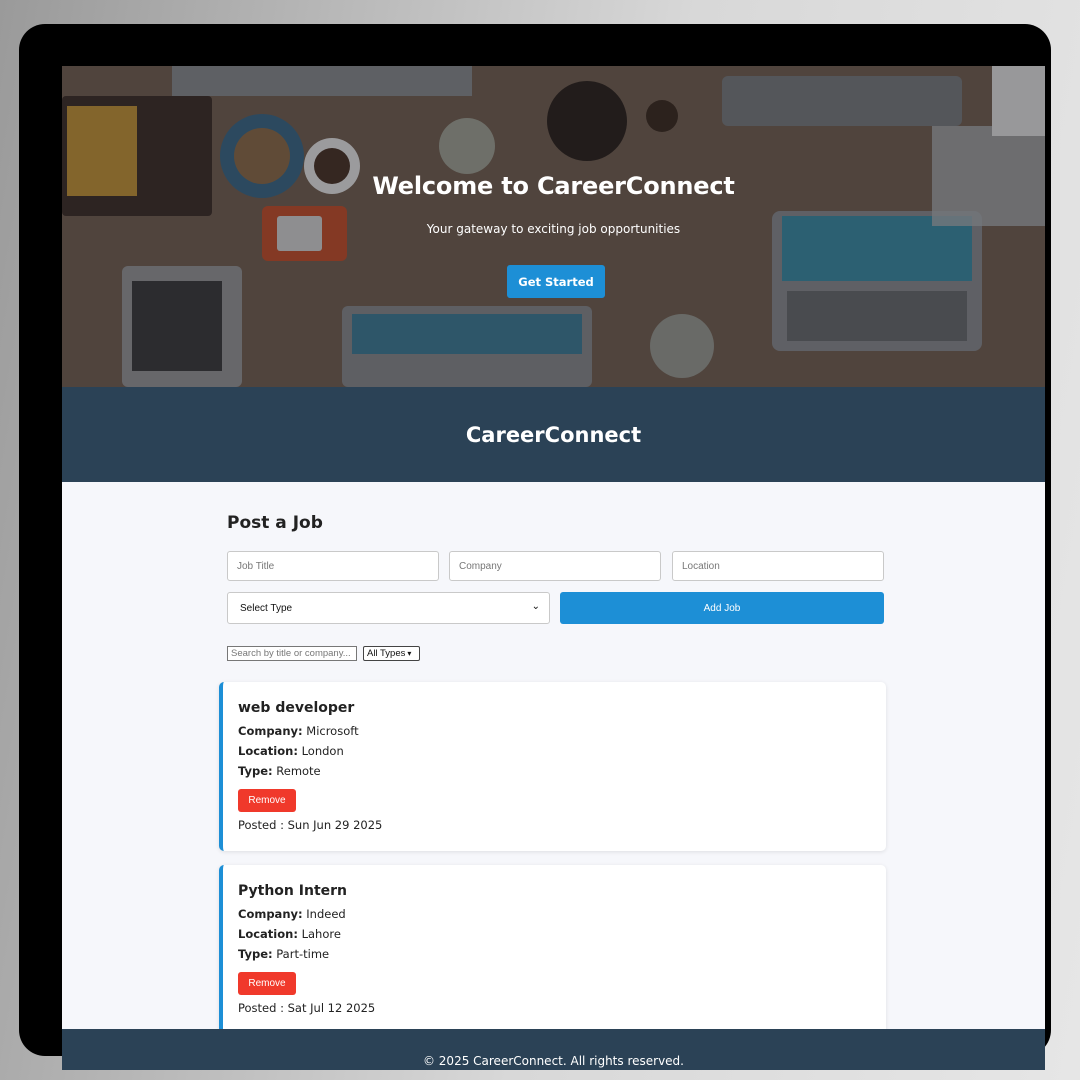 The width and height of the screenshot is (1080, 1080). I want to click on job-company: Company: Microsoft, so click(298, 731).